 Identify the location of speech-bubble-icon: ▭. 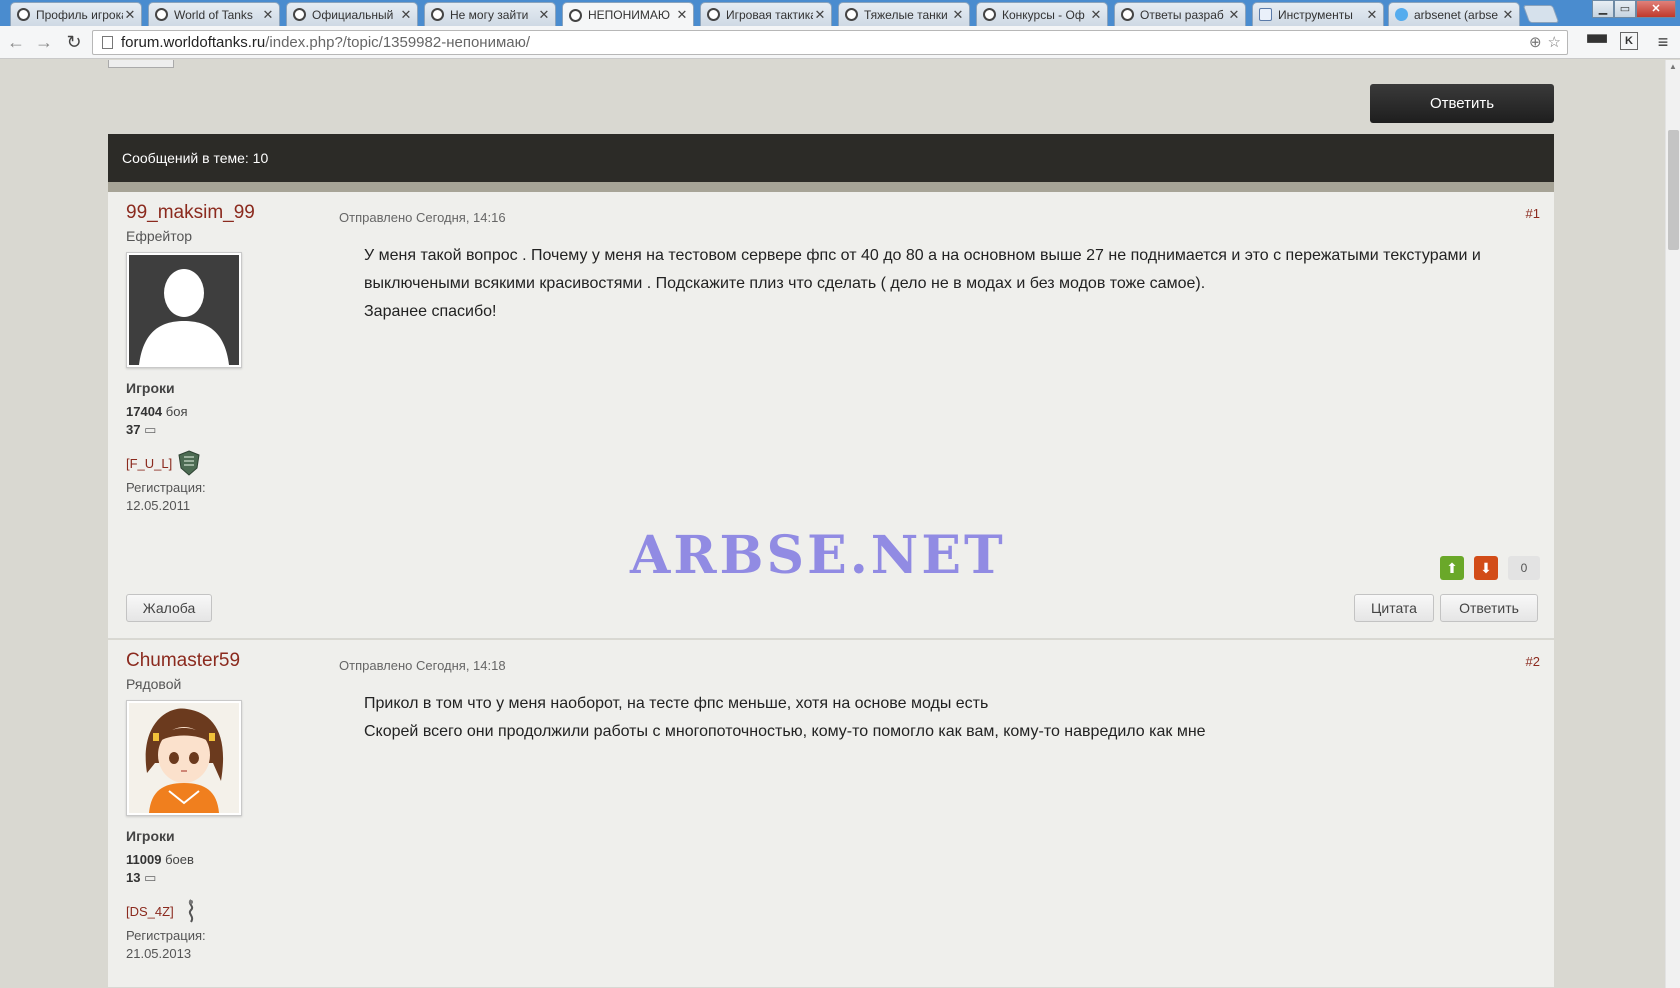
(150, 429).